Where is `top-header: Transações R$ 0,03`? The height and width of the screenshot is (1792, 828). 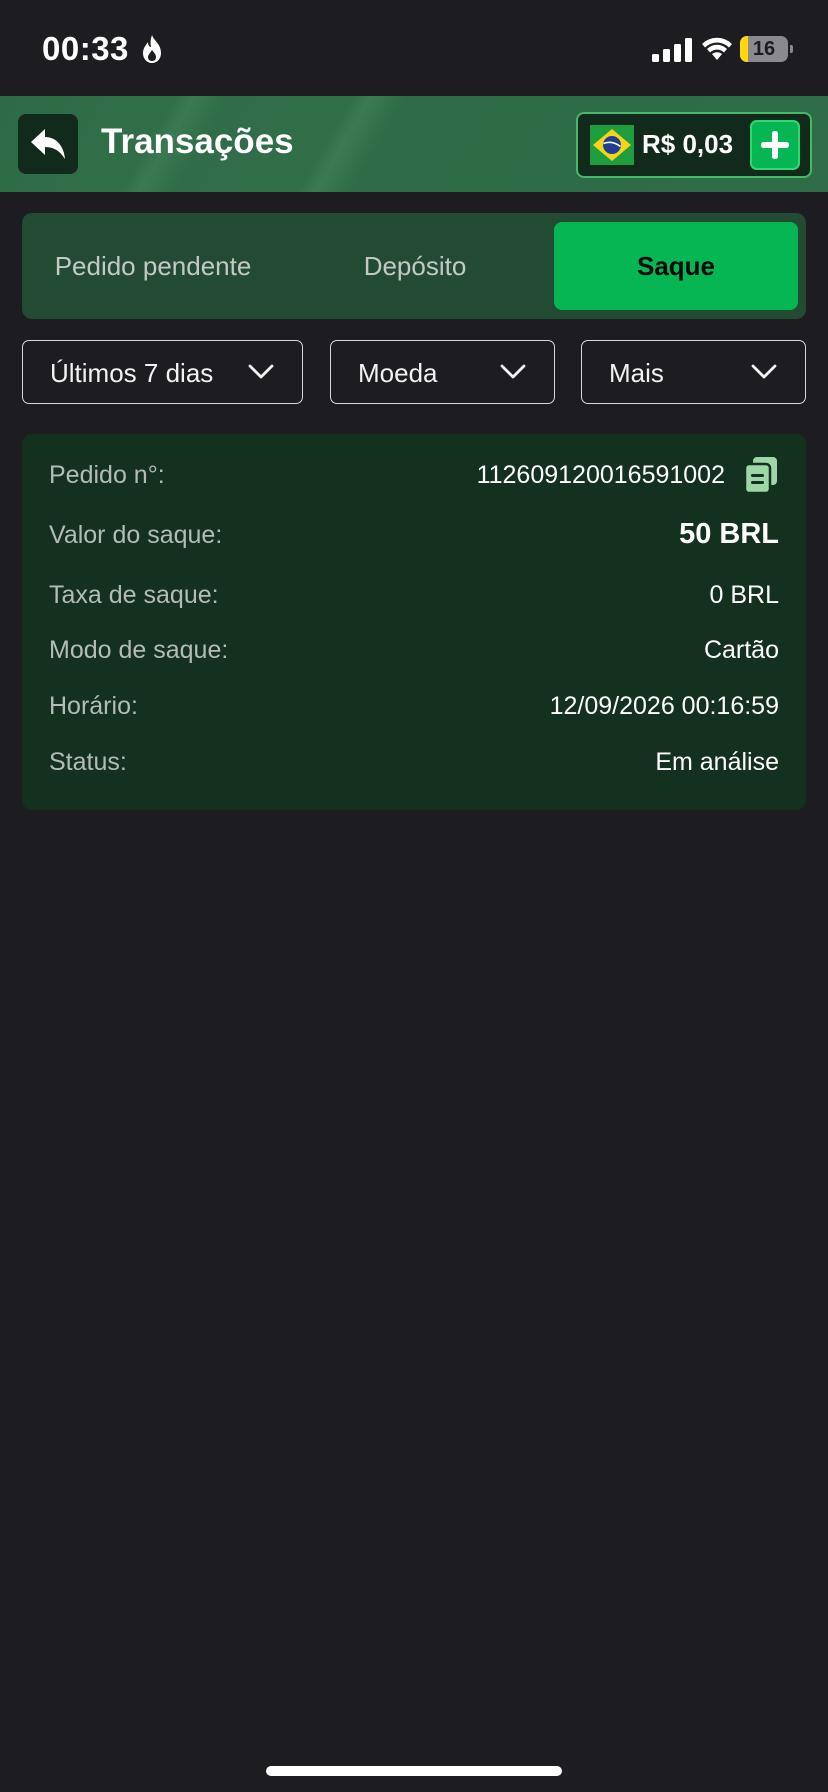
top-header: Transações R$ 0,03 is located at coordinates (414, 144).